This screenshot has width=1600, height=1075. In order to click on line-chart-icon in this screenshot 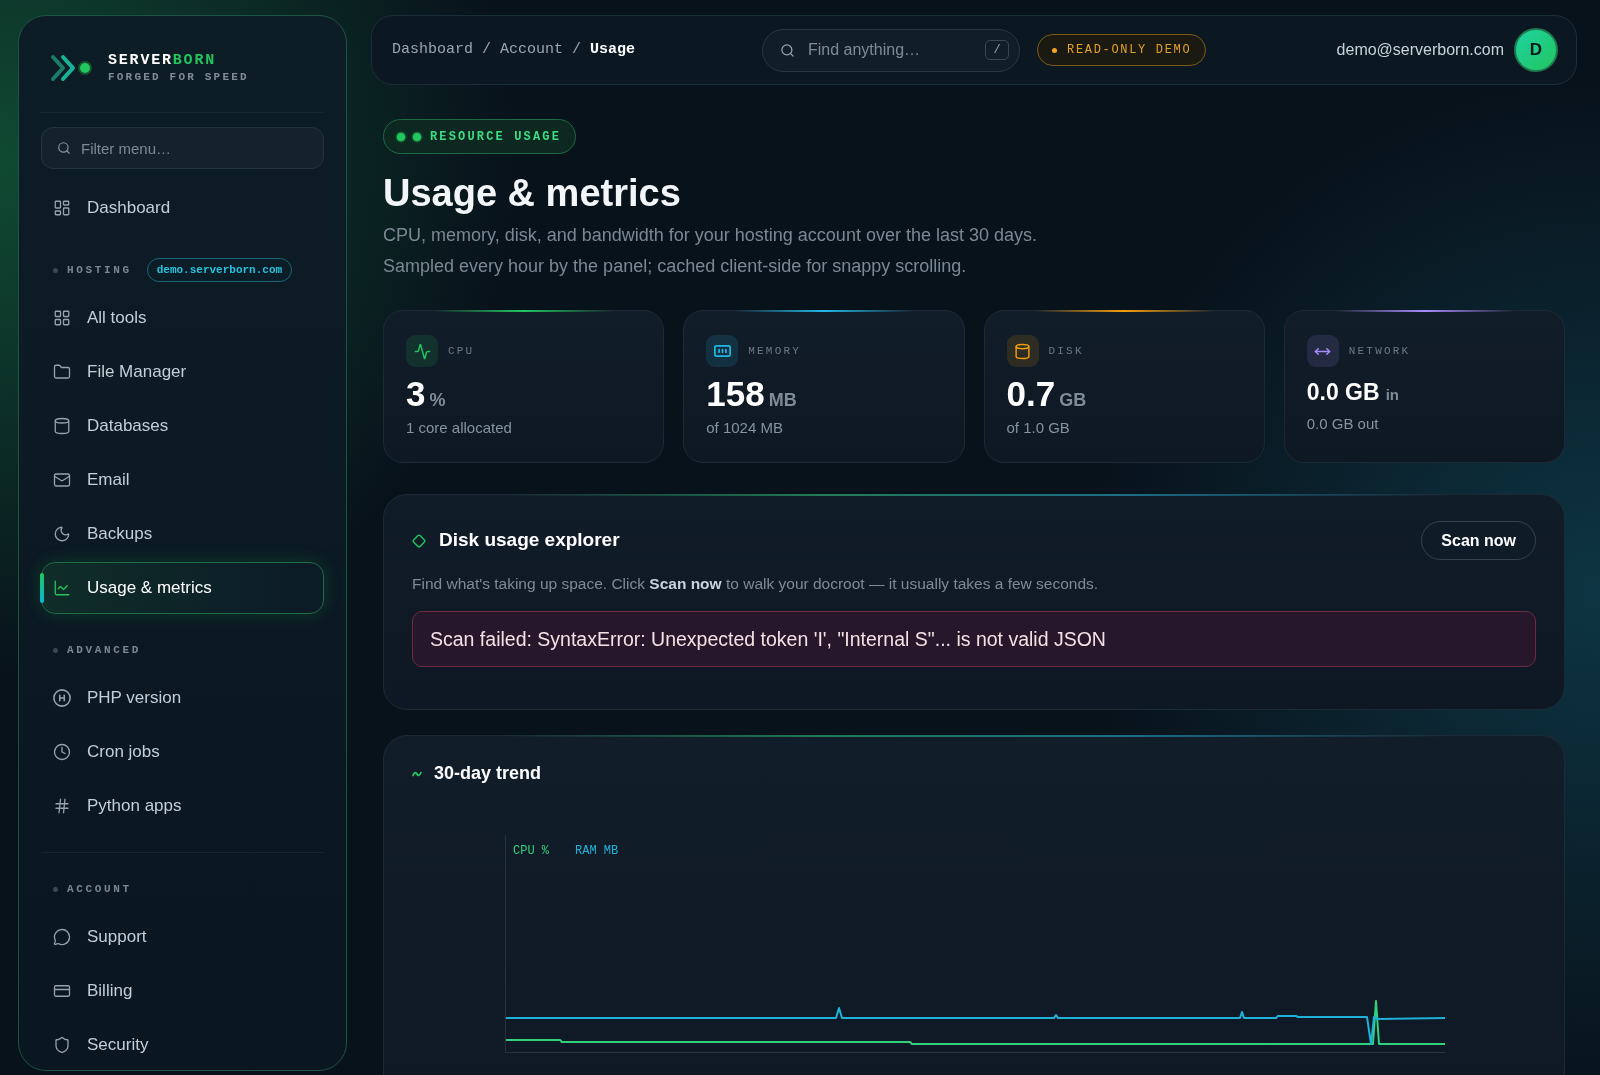, I will do `click(62, 588)`.